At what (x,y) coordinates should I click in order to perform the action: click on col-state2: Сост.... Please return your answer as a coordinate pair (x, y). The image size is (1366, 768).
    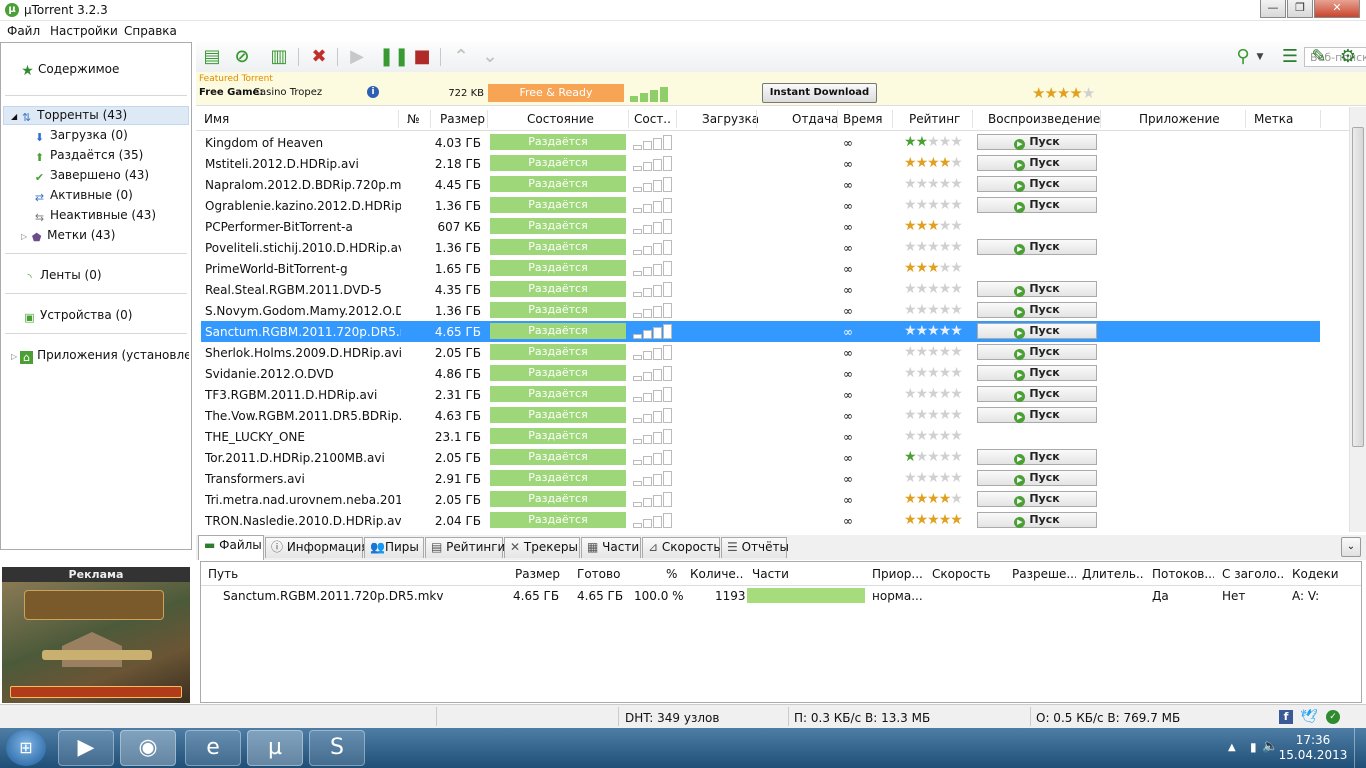
    Looking at the image, I should click on (653, 119).